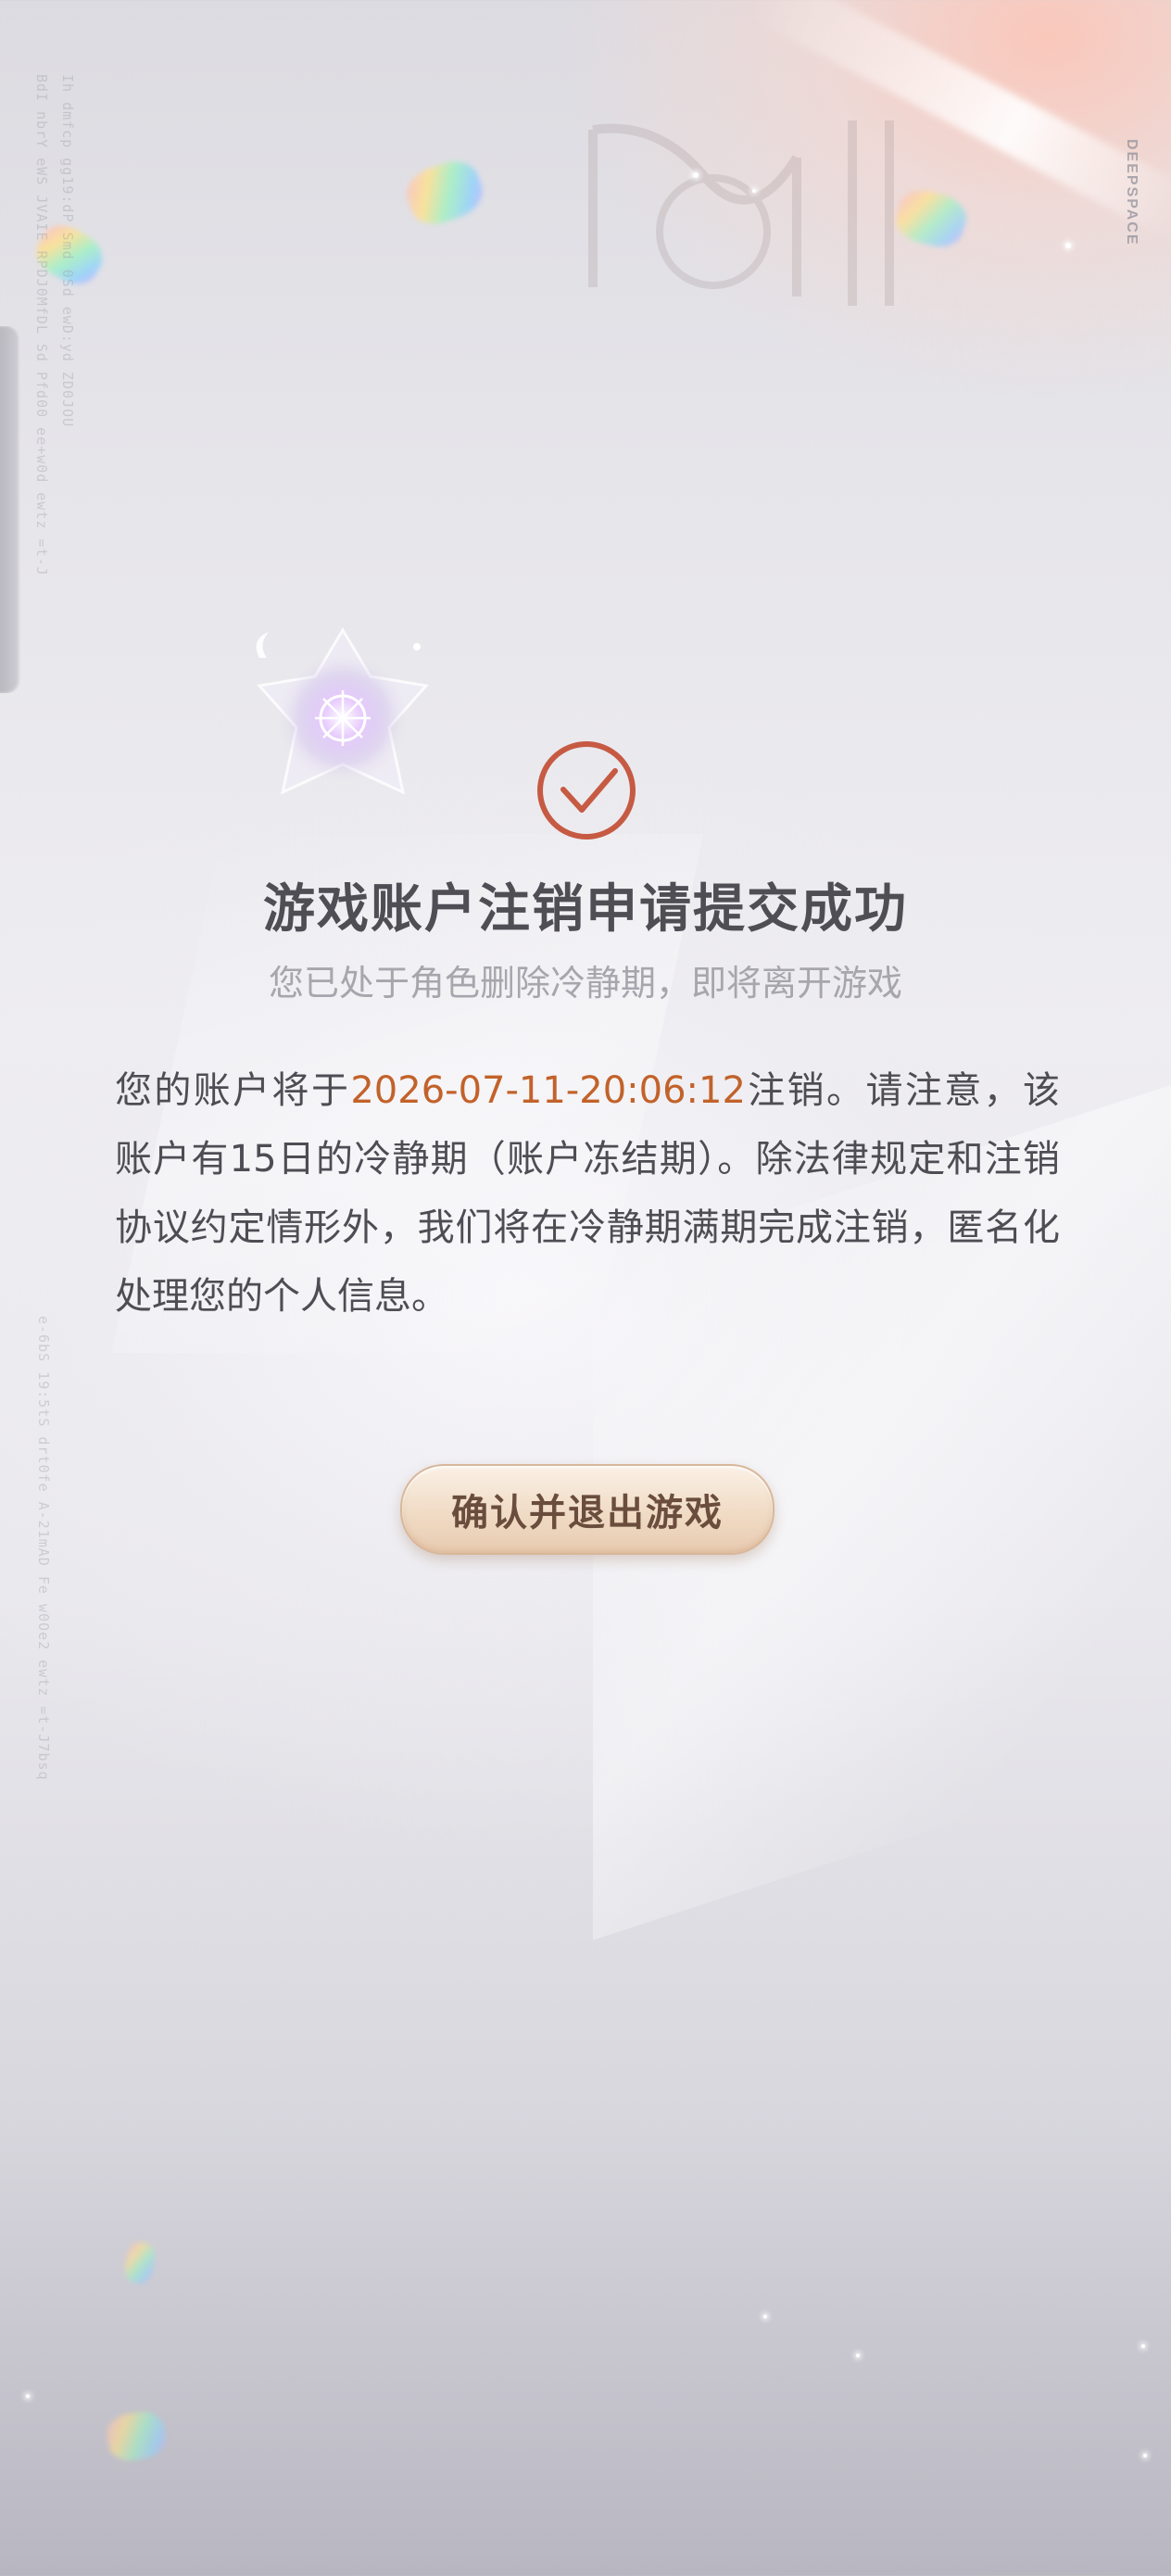 The width and height of the screenshot is (1171, 2576). Describe the element at coordinates (548, 1090) in the screenshot. I see `deletion-date: 2026-07-11-20:06:12` at that location.